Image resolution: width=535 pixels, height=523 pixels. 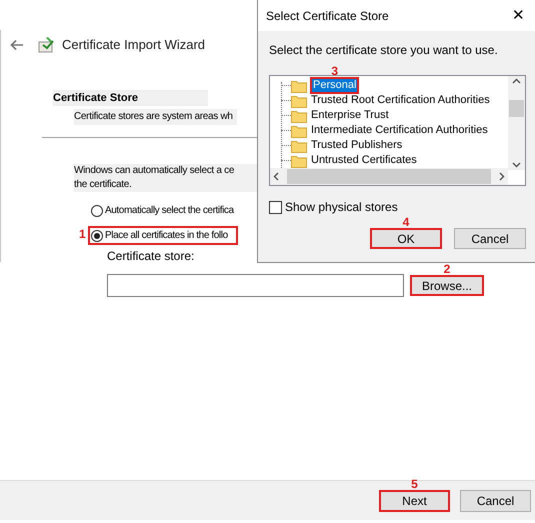 I want to click on close-button: ✕, so click(x=518, y=15).